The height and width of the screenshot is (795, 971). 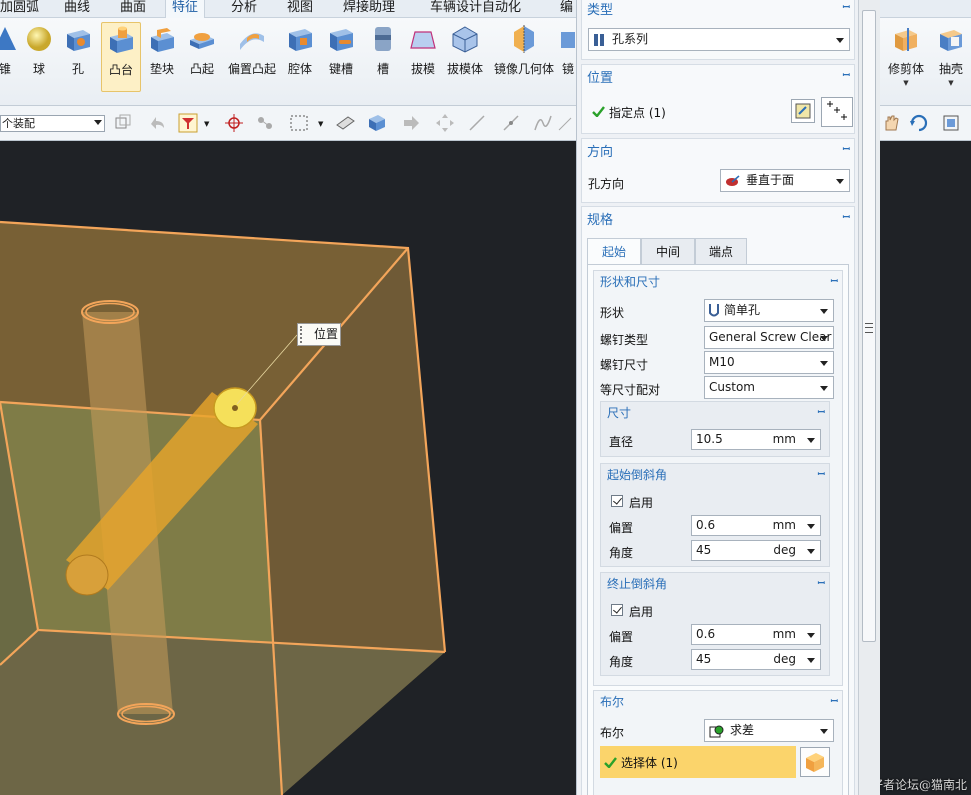 What do you see at coordinates (815, 762) in the screenshot?
I see `select-body-button` at bounding box center [815, 762].